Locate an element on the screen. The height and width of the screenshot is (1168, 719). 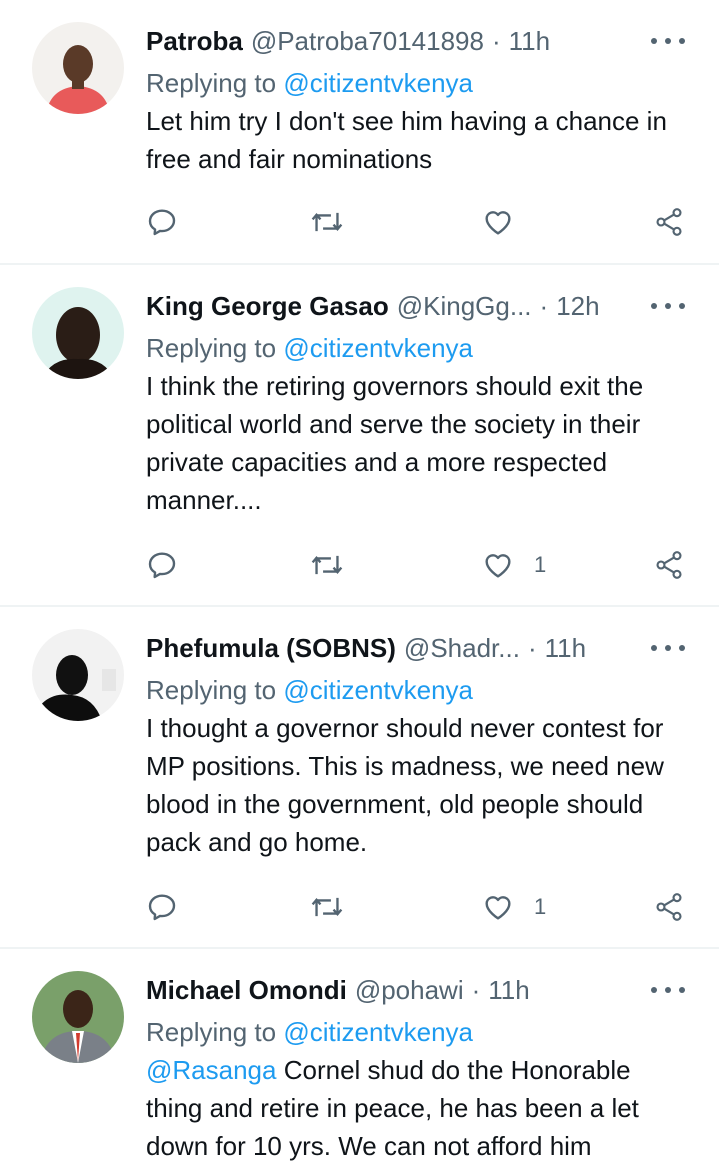
mention-link: @Rasanga is located at coordinates (211, 1070).